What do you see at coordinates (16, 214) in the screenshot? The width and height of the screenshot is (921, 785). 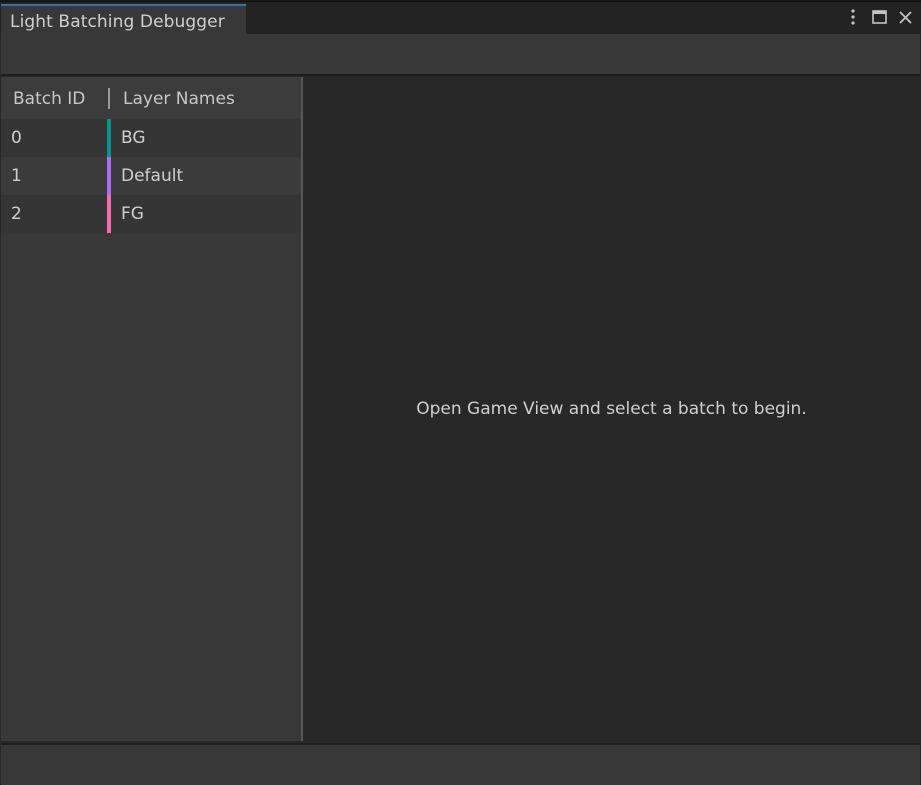 I see `batch-id: 2` at bounding box center [16, 214].